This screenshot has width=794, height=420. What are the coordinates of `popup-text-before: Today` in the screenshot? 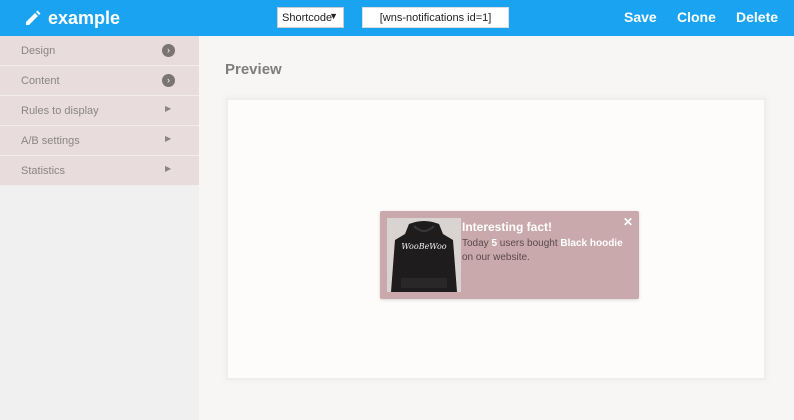 It's located at (477, 243).